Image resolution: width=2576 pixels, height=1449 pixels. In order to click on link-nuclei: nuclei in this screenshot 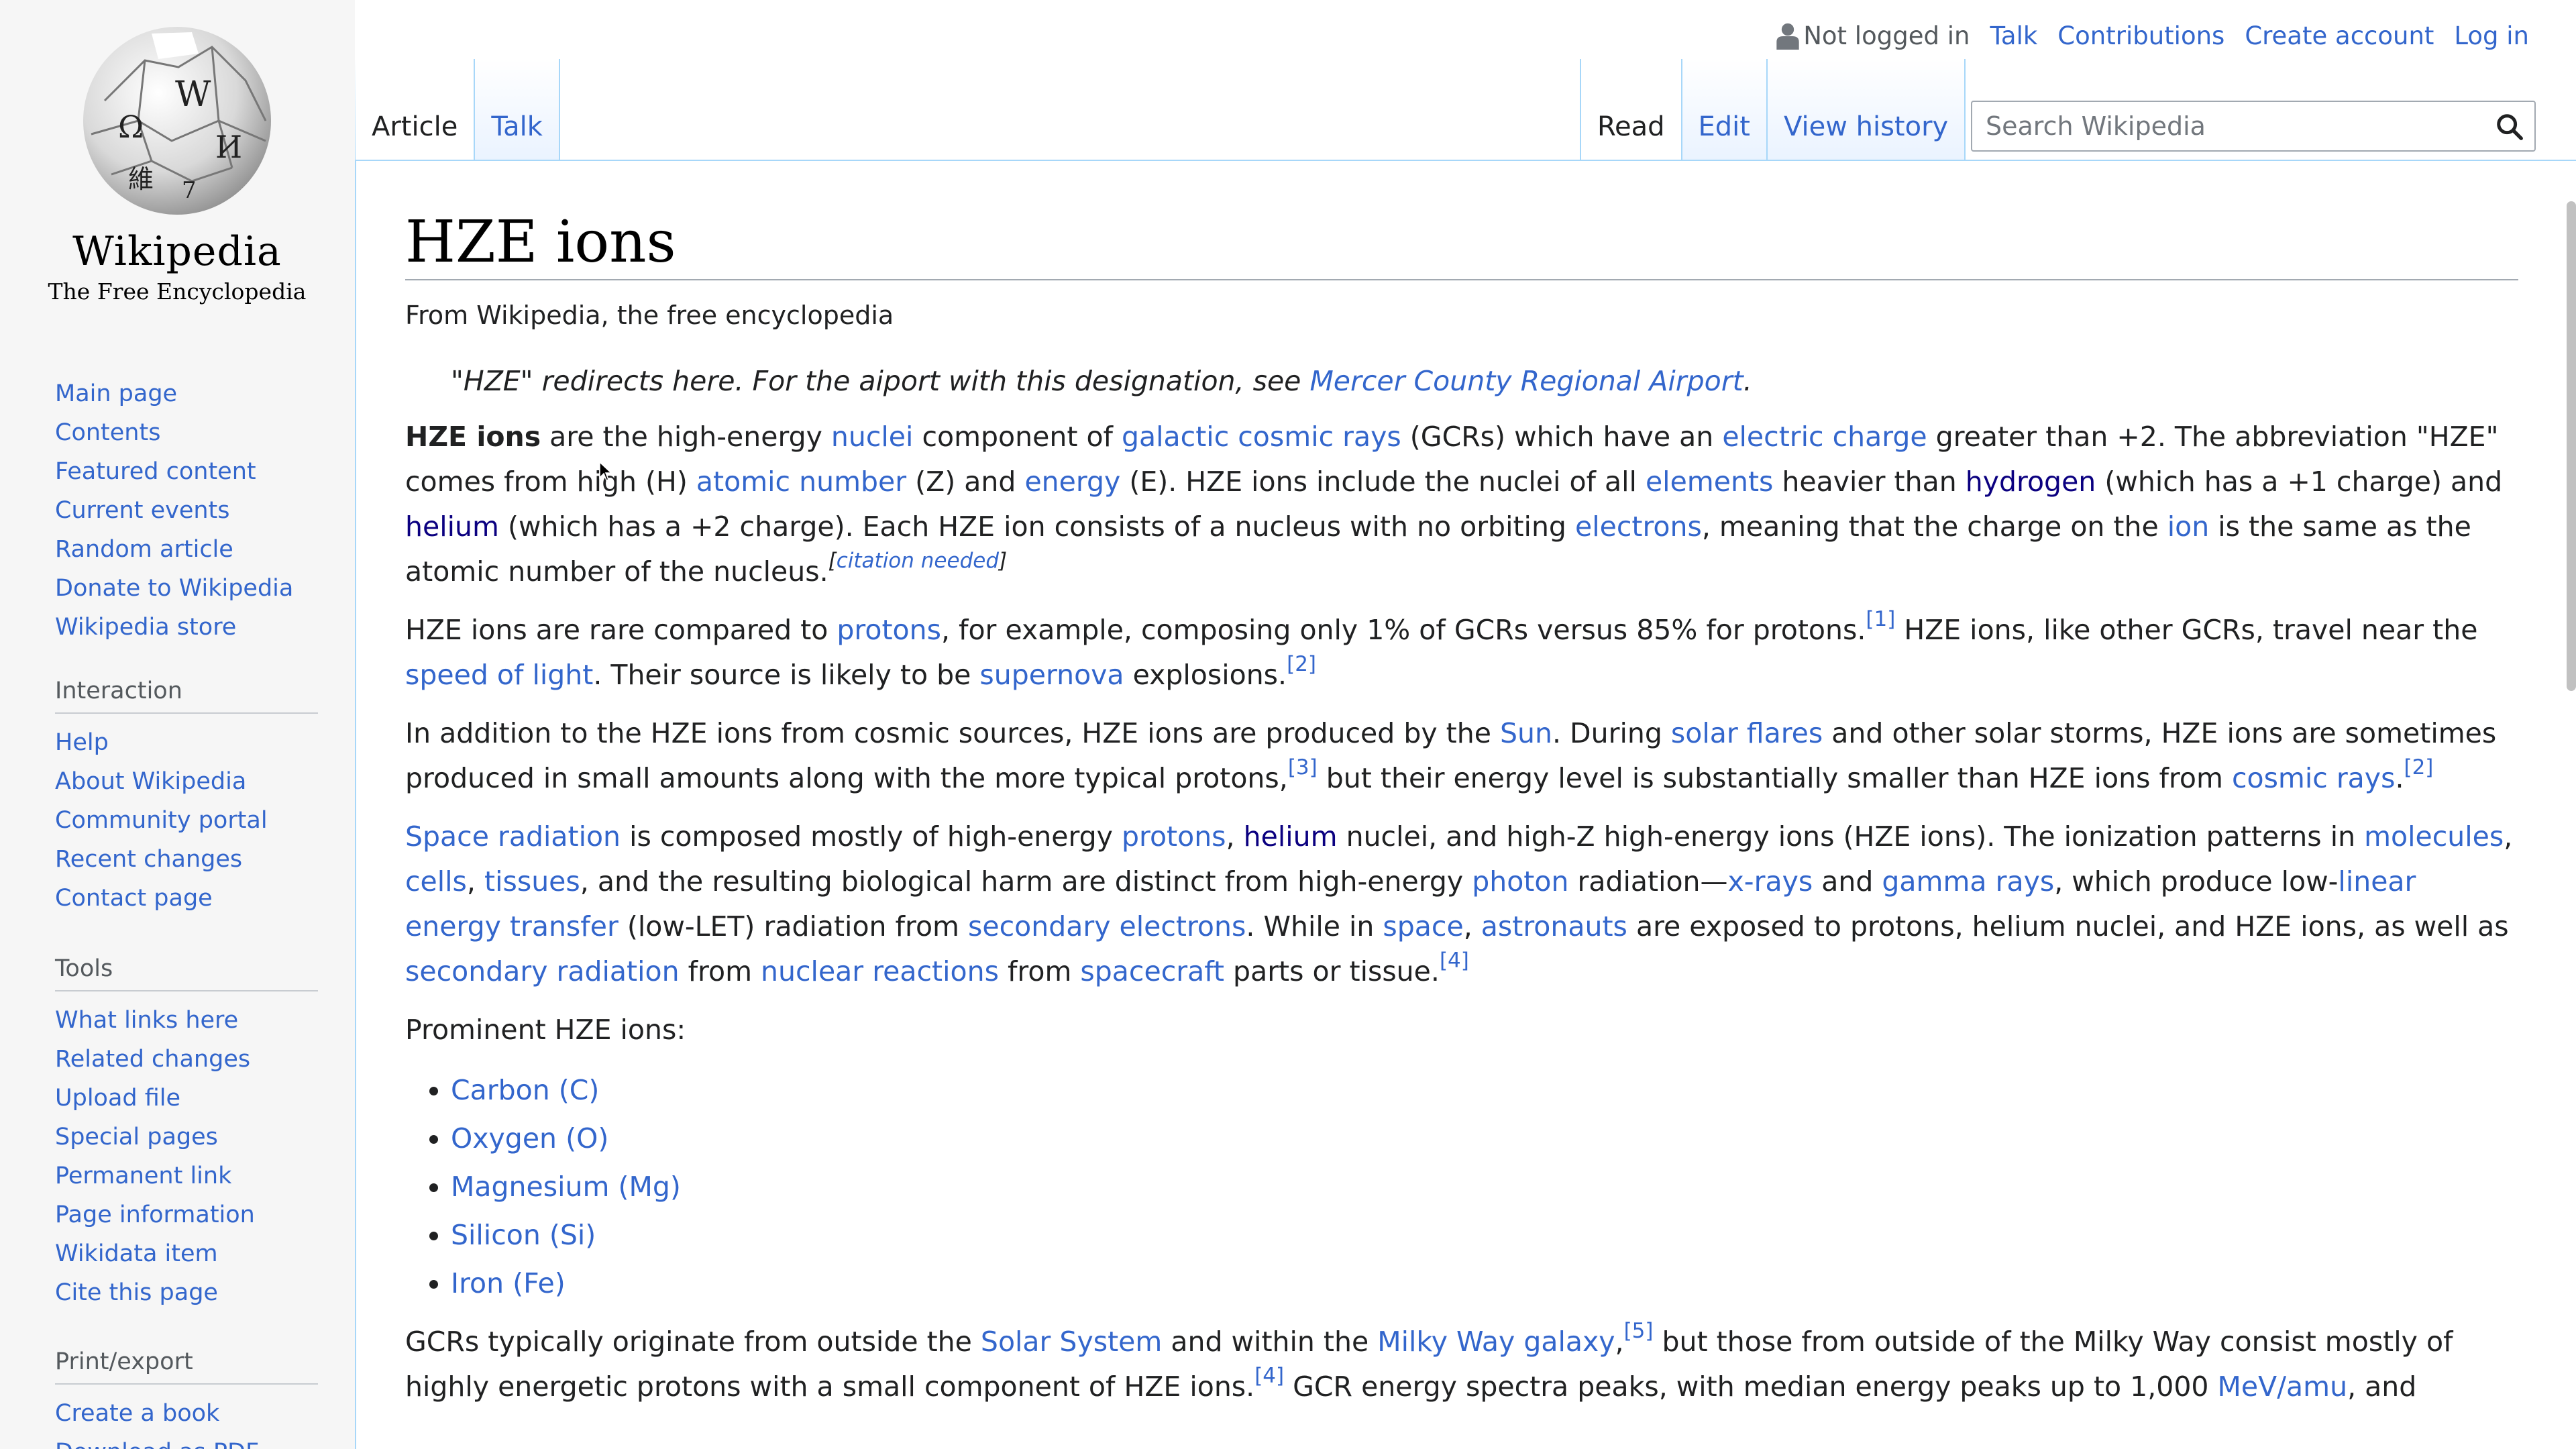, I will do `click(872, 437)`.